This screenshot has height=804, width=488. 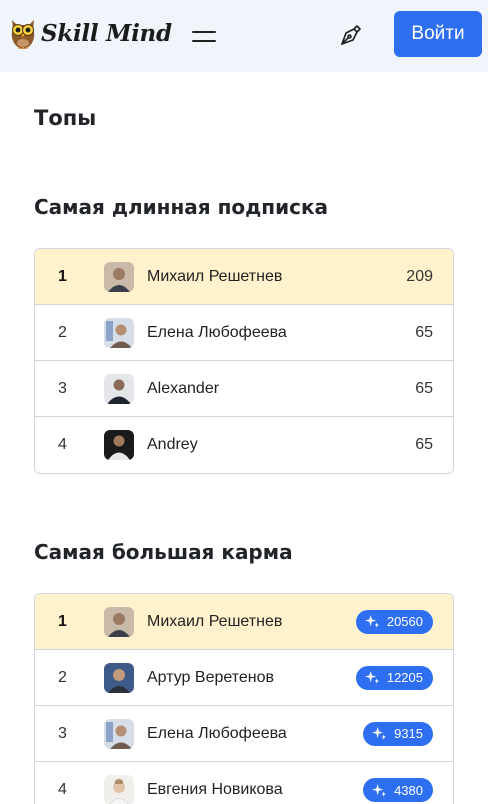 I want to click on hamburger-menu-icon, so click(x=204, y=36).